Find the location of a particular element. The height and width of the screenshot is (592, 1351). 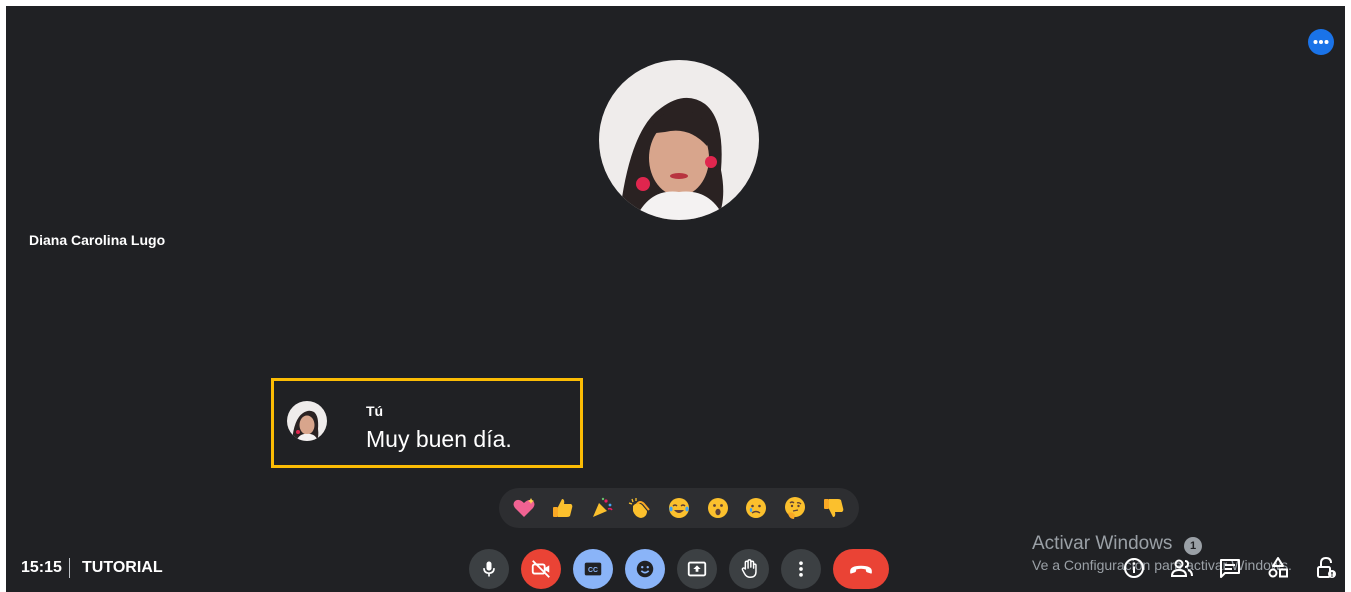

windows-activation-title: Activar Windows is located at coordinates (1102, 543).